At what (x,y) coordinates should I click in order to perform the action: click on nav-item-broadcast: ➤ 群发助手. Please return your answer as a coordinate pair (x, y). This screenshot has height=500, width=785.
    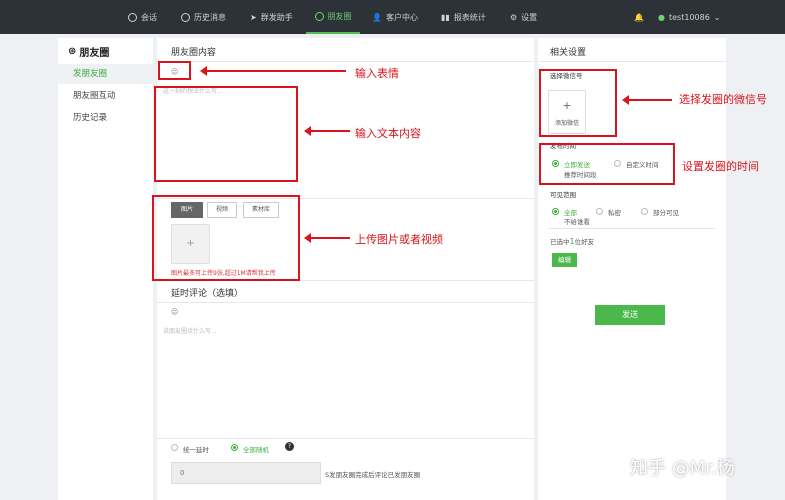
    Looking at the image, I should click on (271, 17).